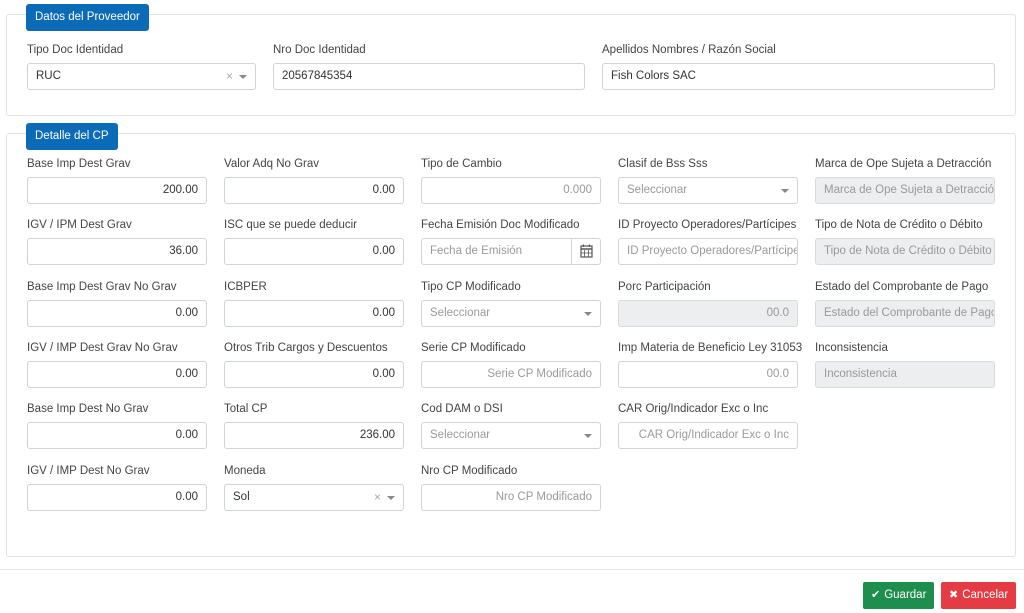 This screenshot has width=1024, height=613. What do you see at coordinates (314, 190) in the screenshot?
I see `valor-adq-no-grav-input: 0.00` at bounding box center [314, 190].